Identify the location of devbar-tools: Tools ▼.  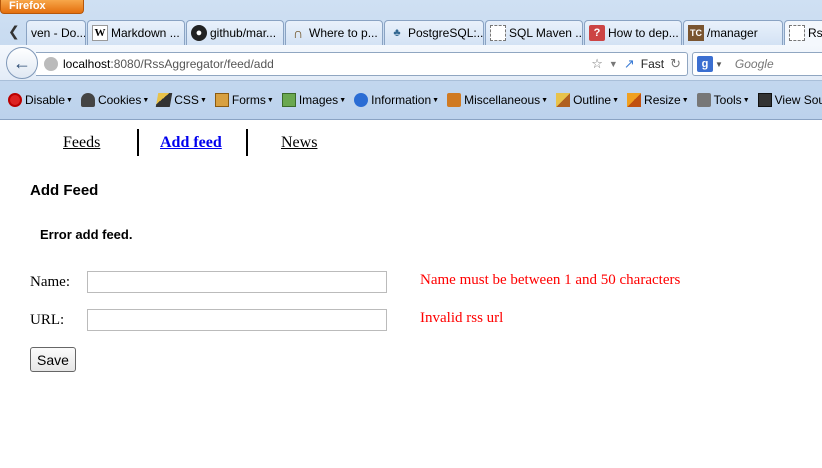
(723, 100).